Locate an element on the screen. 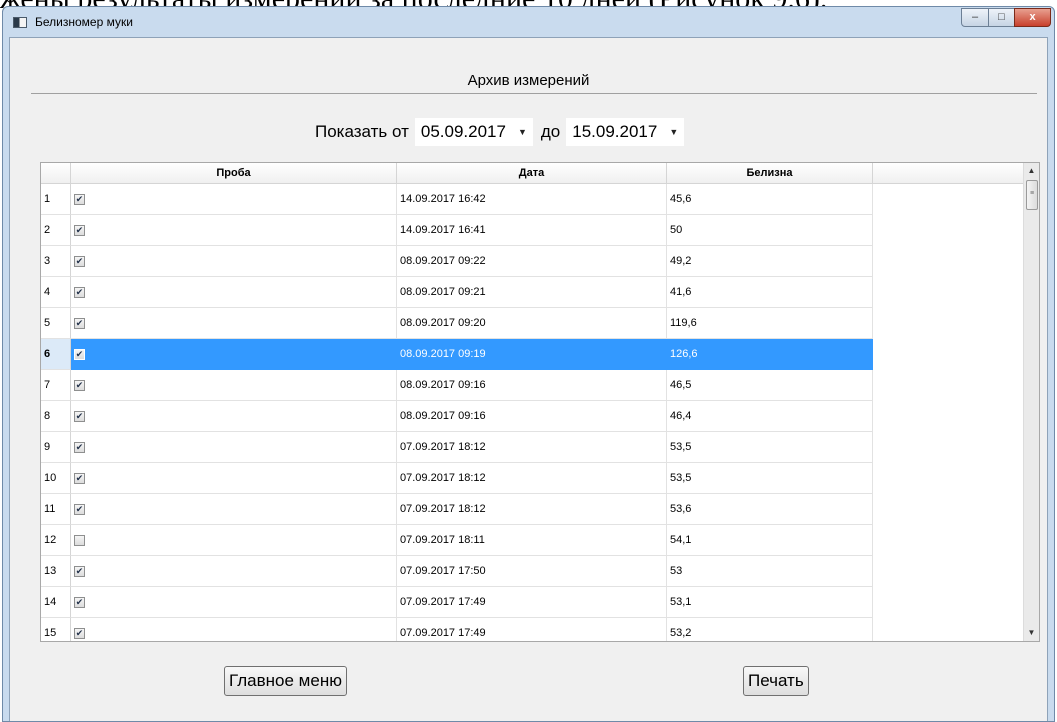 This screenshot has height=722, width=1057. row-number: 7 is located at coordinates (56, 385).